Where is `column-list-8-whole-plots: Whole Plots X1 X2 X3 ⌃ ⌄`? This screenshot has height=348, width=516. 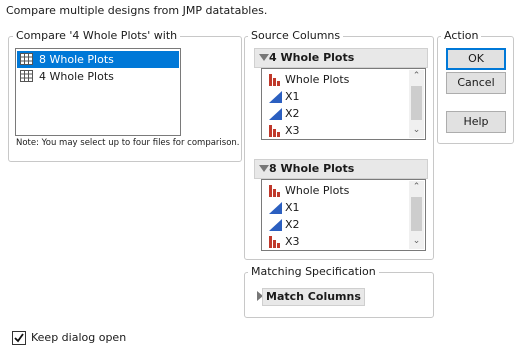 column-list-8-whole-plots: Whole Plots X1 X2 X3 ⌃ ⌄ is located at coordinates (343, 215).